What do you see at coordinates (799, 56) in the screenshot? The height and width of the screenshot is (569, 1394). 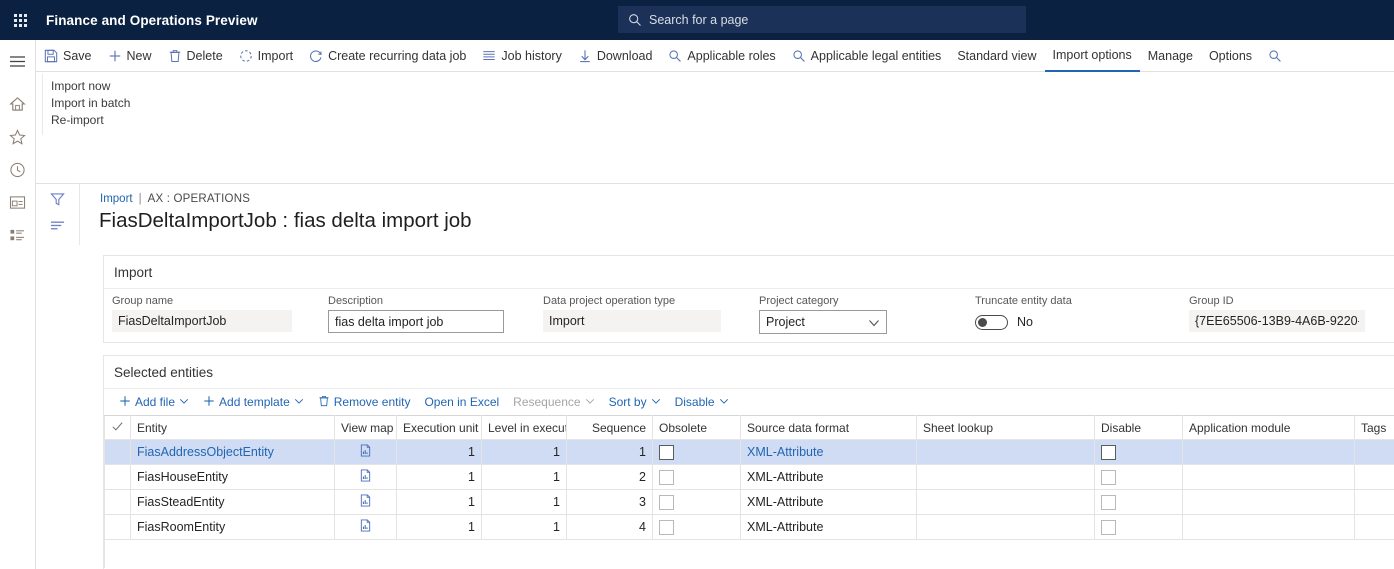 I see `magnifier-icon` at bounding box center [799, 56].